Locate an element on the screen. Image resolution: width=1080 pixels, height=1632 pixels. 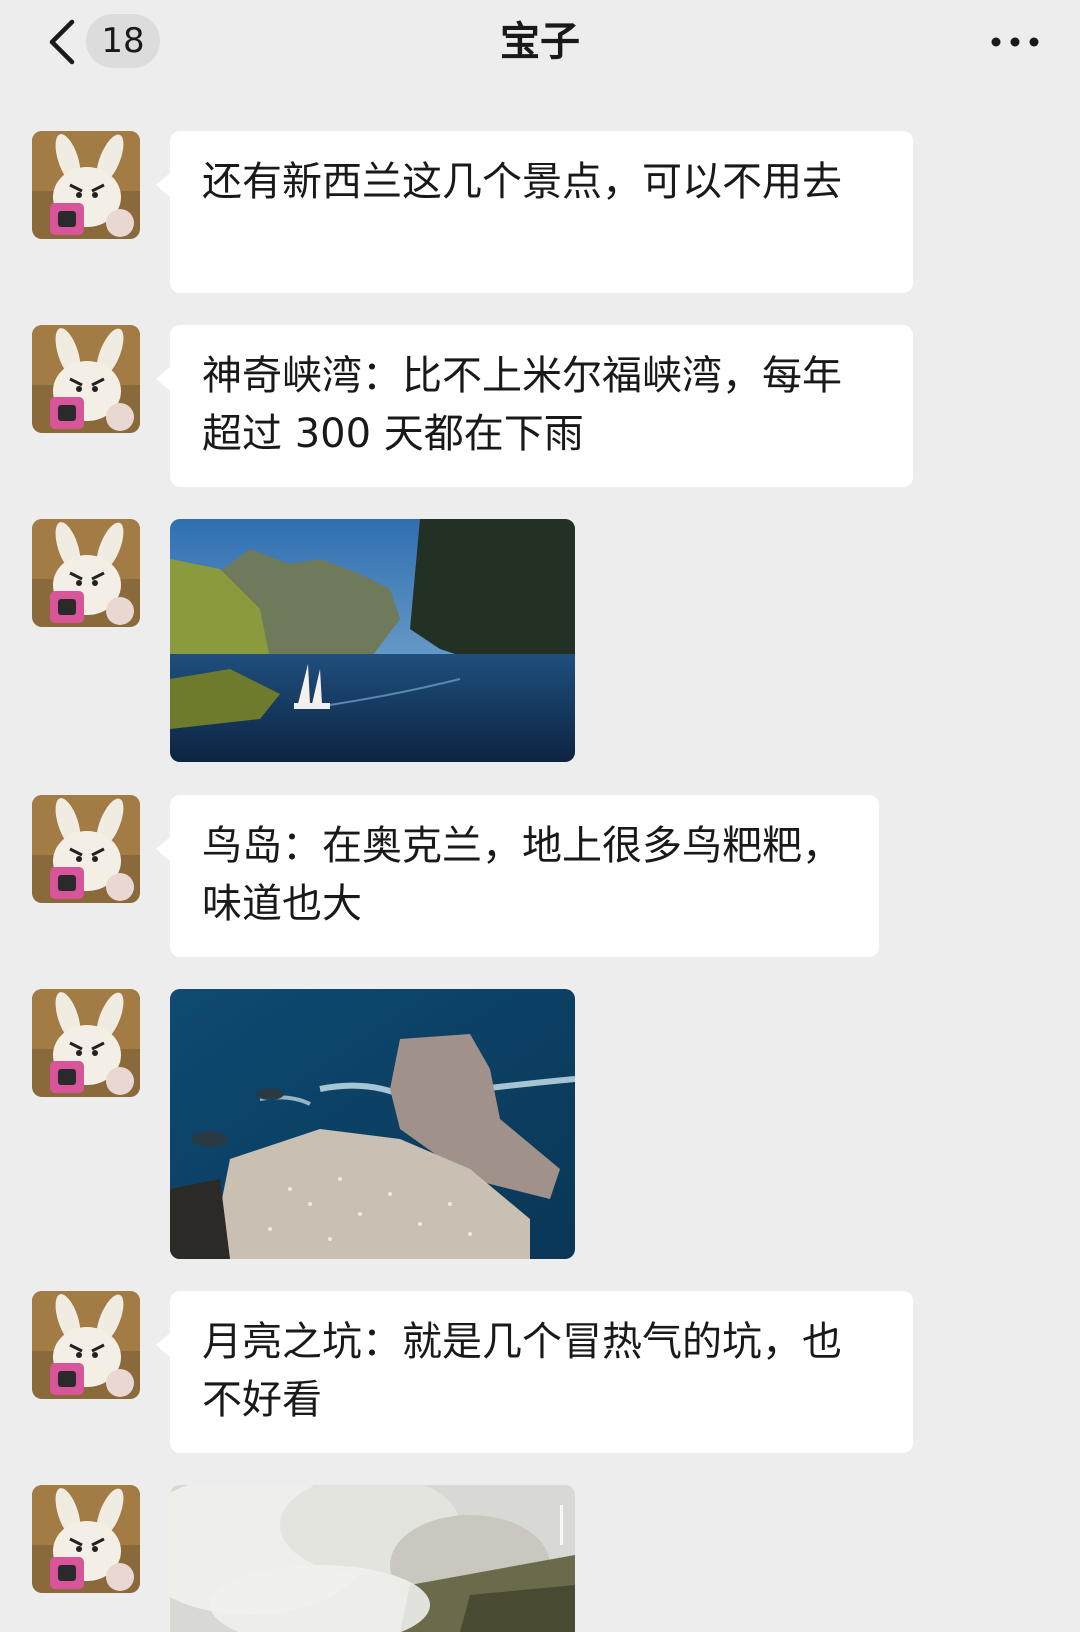
chevron-left-icon is located at coordinates (62, 42).